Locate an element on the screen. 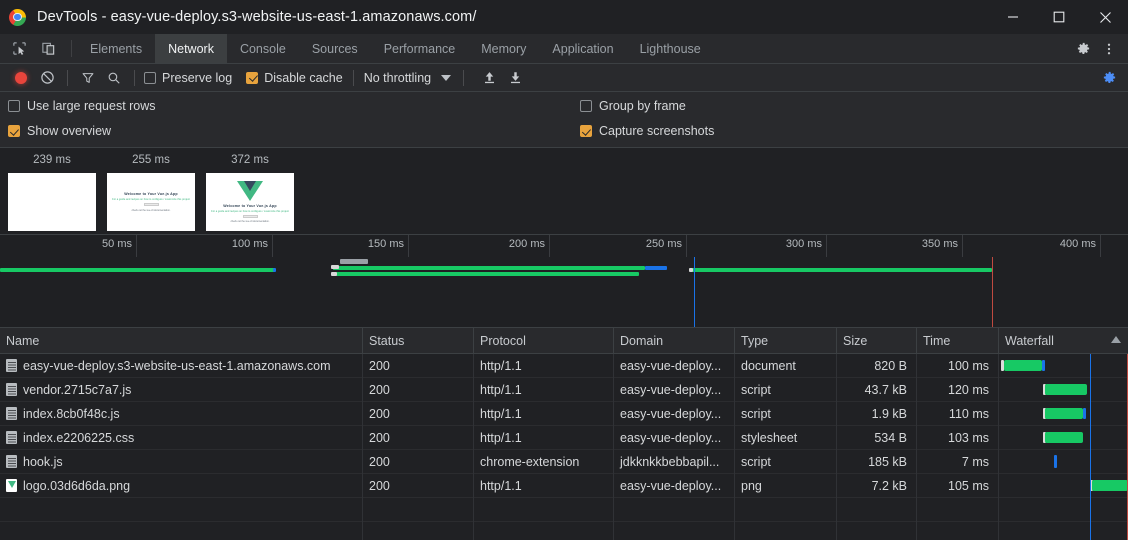 The image size is (1128, 540). stylesheet-file-icon is located at coordinates (11, 437).